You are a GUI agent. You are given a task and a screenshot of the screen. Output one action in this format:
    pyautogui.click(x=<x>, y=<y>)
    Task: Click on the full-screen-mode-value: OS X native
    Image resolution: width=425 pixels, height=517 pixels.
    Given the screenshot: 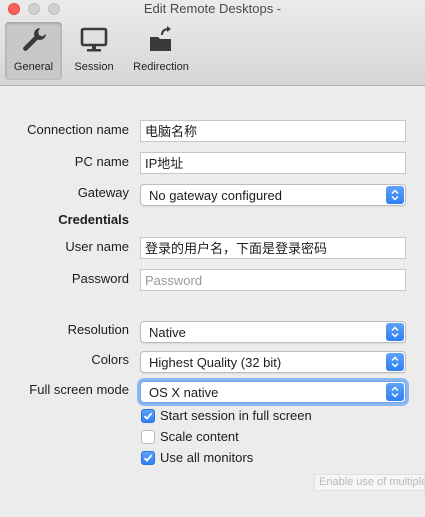 What is the action you would take?
    pyautogui.click(x=184, y=392)
    